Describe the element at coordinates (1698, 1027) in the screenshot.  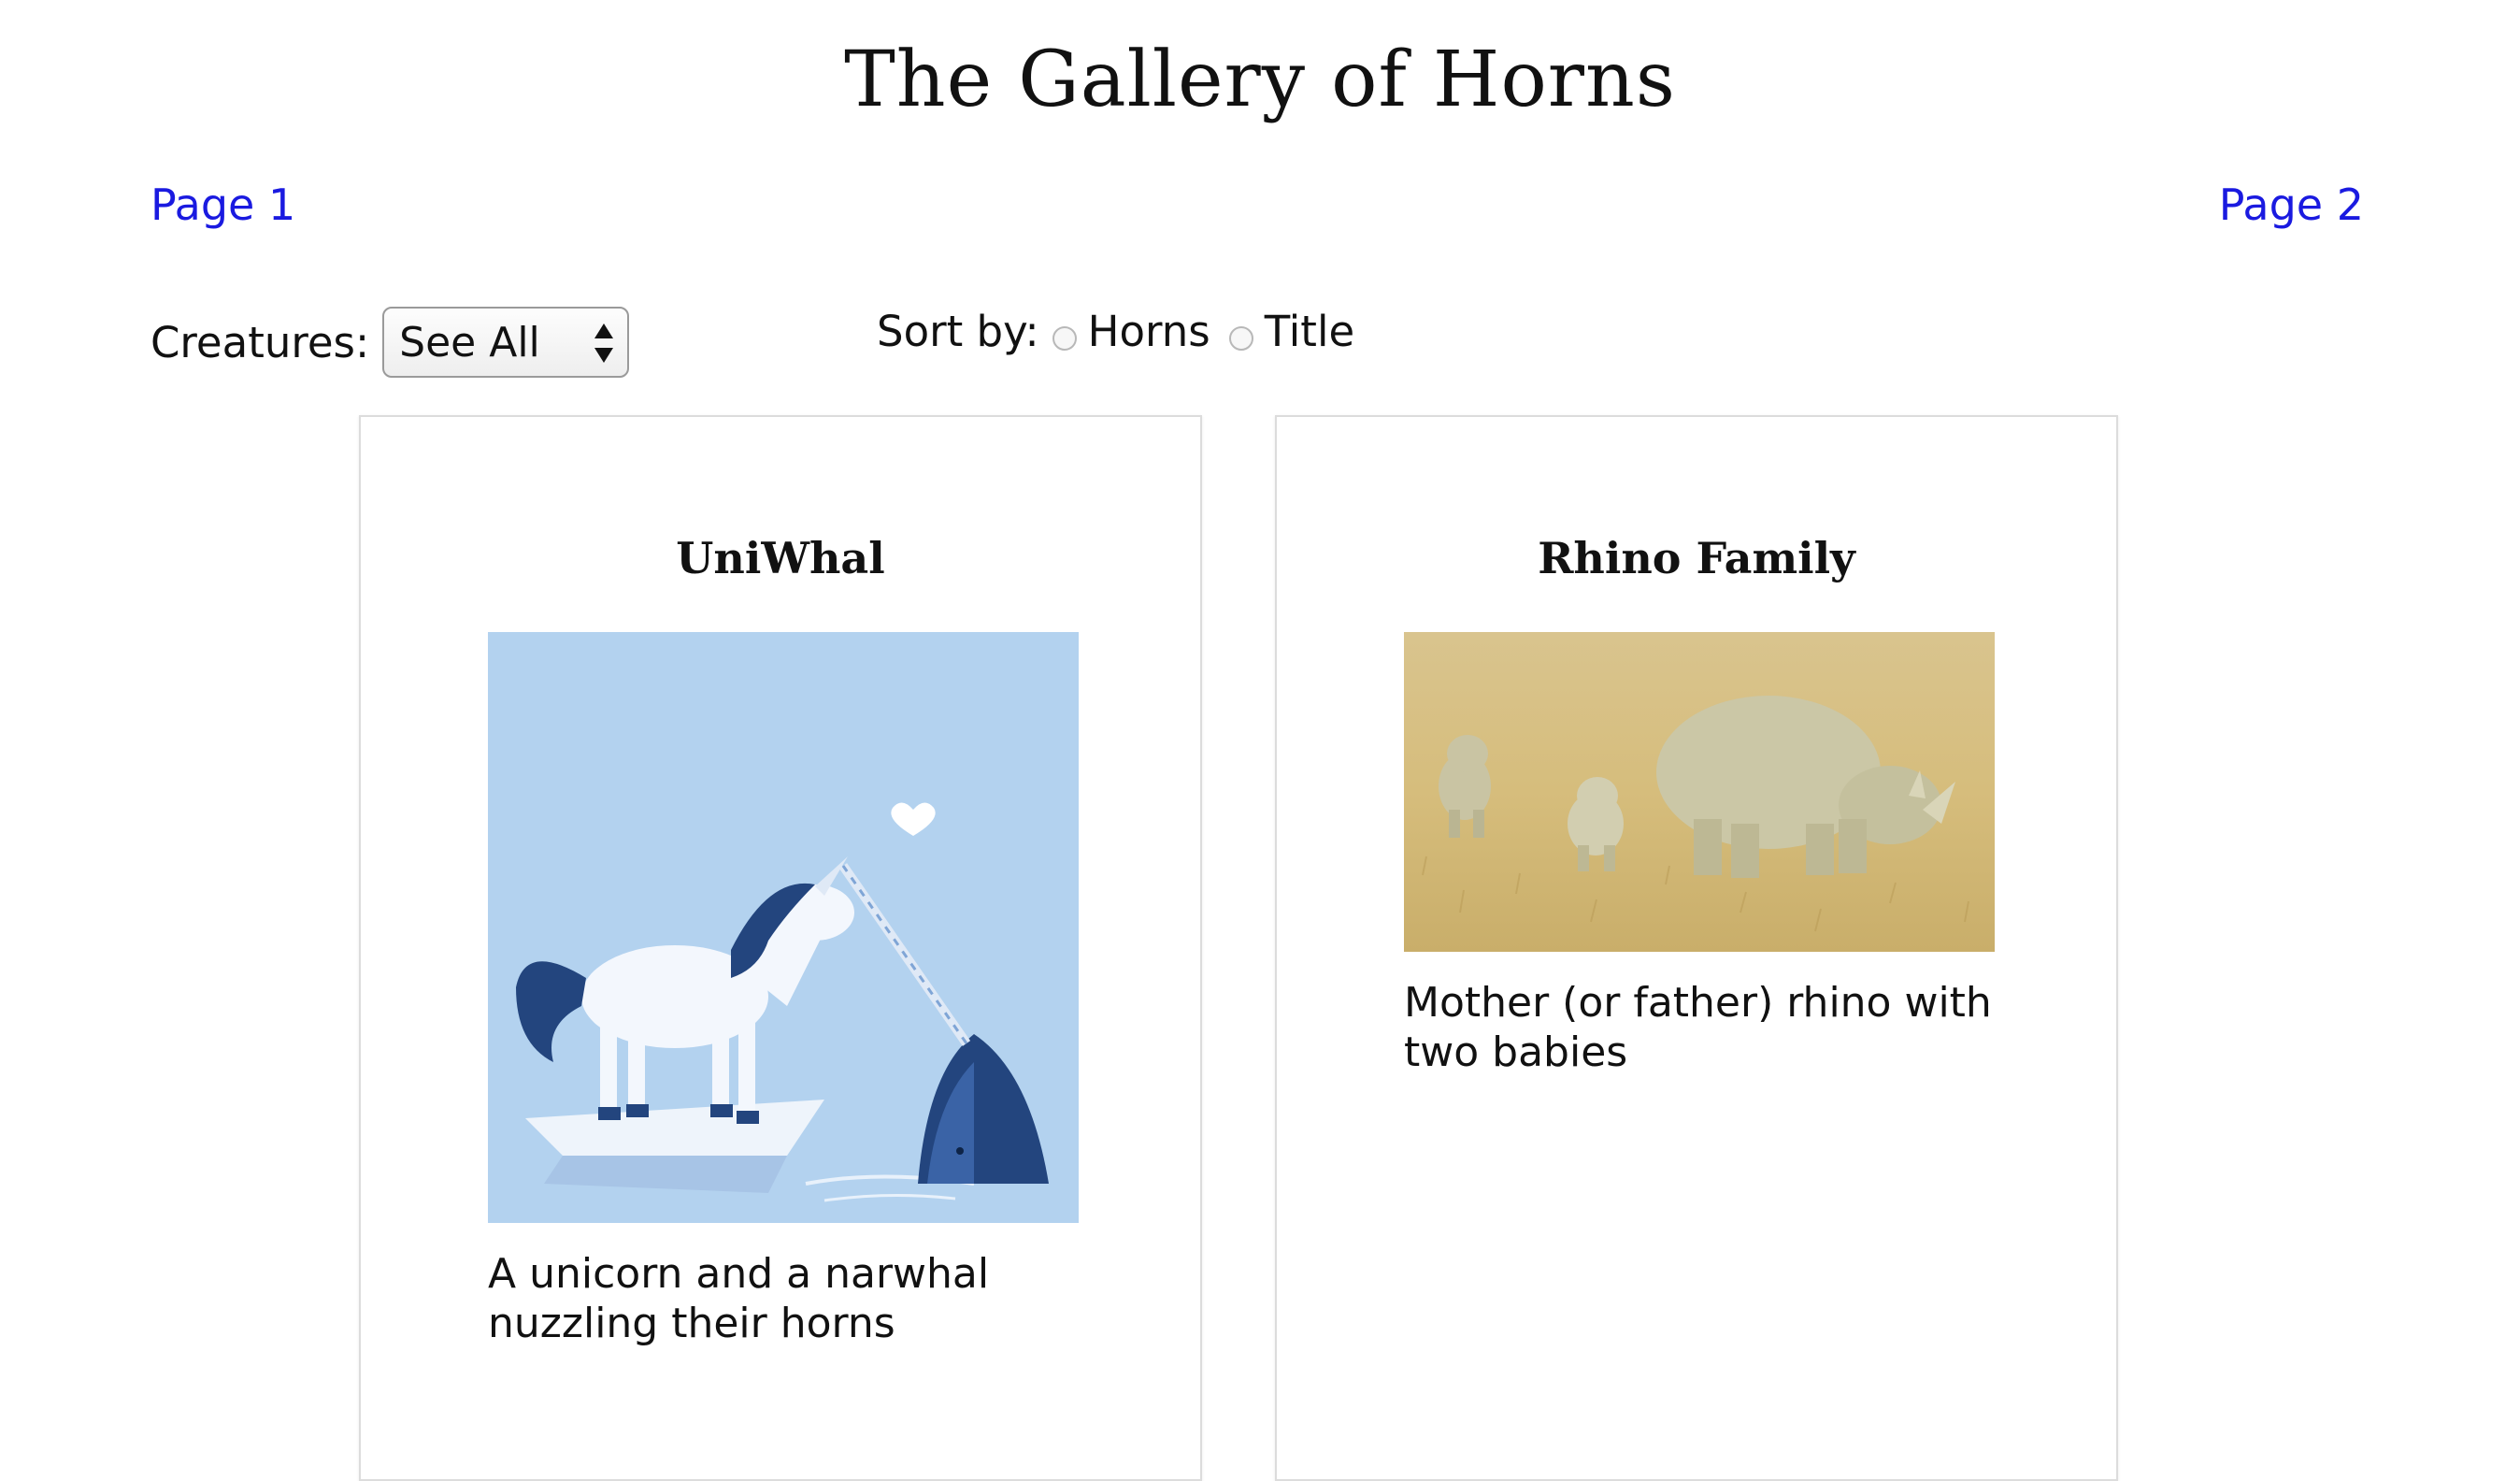
I see `card-description: Mother (or father) rhino with two babies` at that location.